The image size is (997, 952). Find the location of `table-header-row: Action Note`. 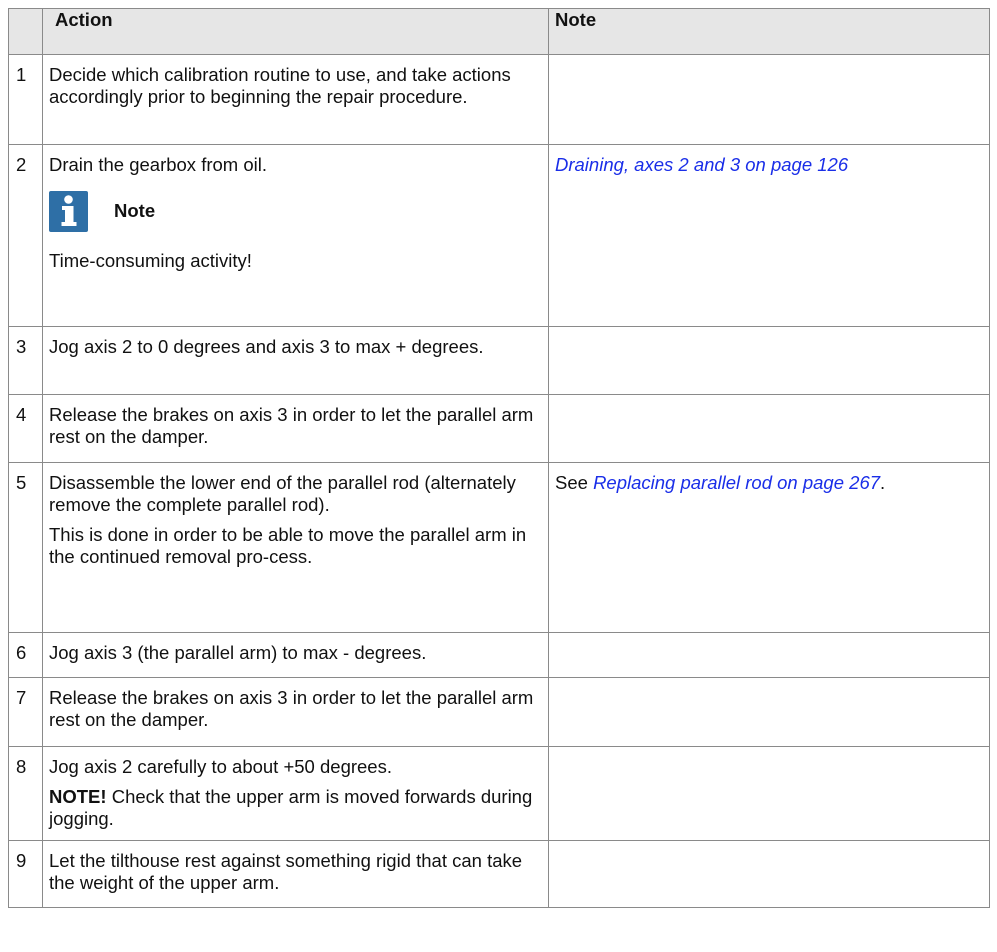

table-header-row: Action Note is located at coordinates (499, 31).